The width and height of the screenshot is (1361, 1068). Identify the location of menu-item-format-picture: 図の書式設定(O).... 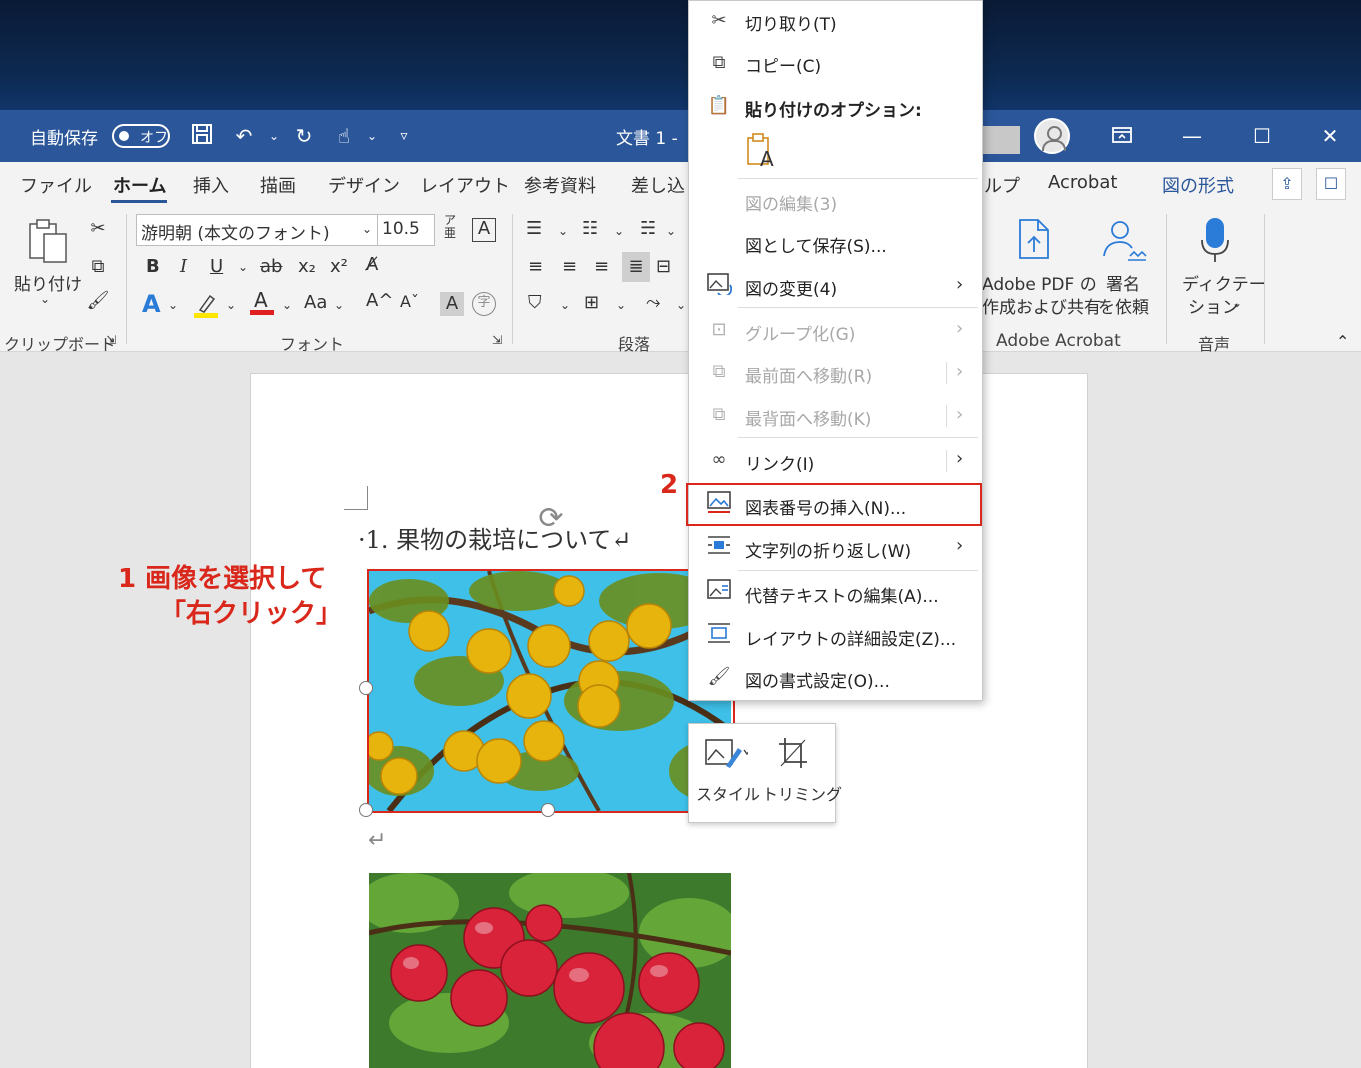
(817, 679).